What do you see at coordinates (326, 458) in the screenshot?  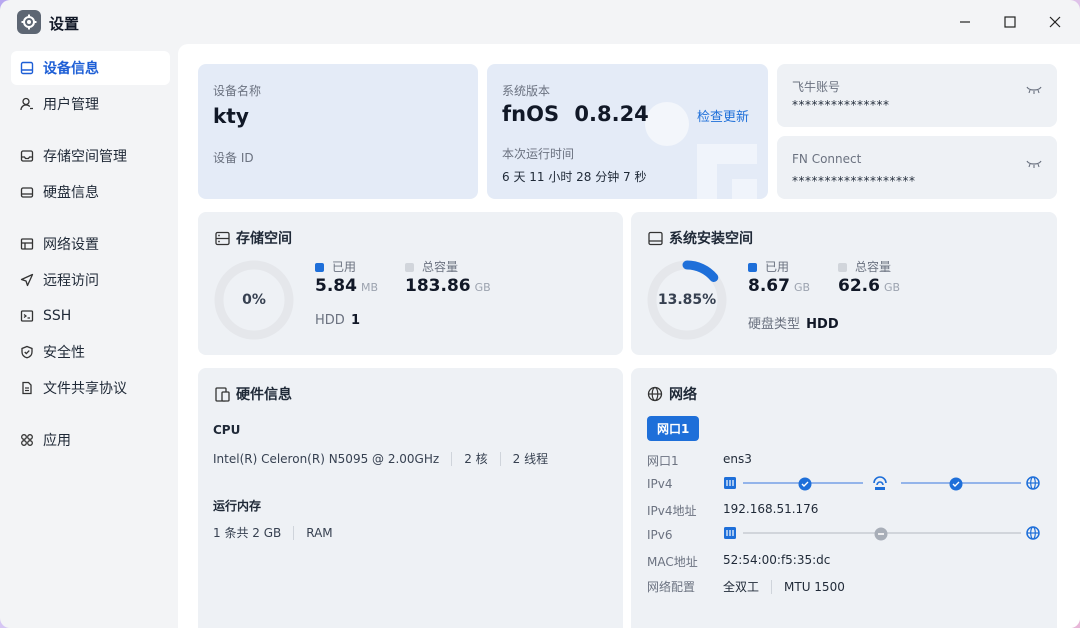 I see `cpu-model: Intel(R) Celeron(R) N5095 @ 2.00GHz` at bounding box center [326, 458].